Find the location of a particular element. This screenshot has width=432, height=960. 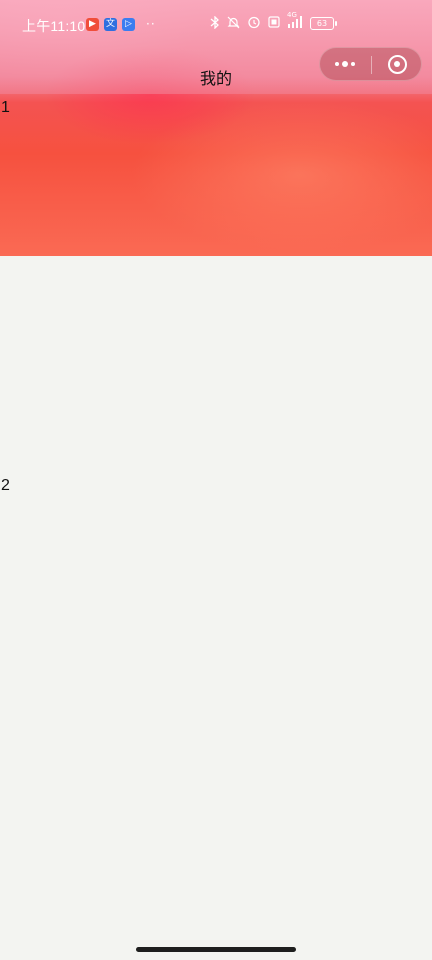

status-time: 上午11:10 is located at coordinates (54, 26).